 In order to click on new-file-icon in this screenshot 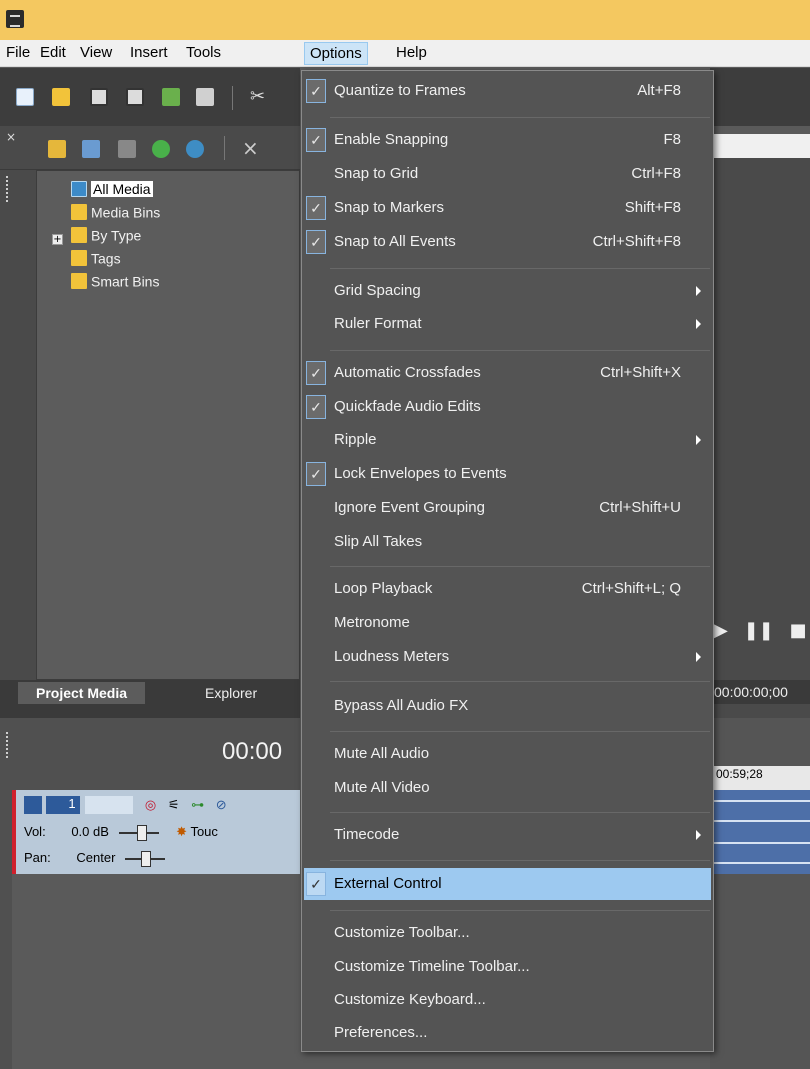, I will do `click(25, 97)`.